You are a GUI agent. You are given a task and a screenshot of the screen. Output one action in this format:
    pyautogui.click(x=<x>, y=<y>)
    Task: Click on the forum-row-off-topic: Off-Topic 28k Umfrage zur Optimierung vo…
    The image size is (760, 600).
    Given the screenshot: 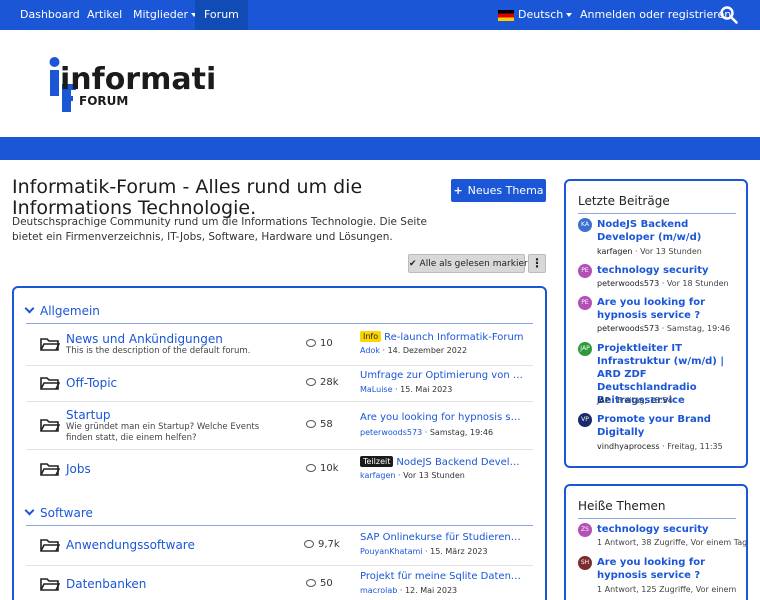 What is the action you would take?
    pyautogui.click(x=279, y=383)
    